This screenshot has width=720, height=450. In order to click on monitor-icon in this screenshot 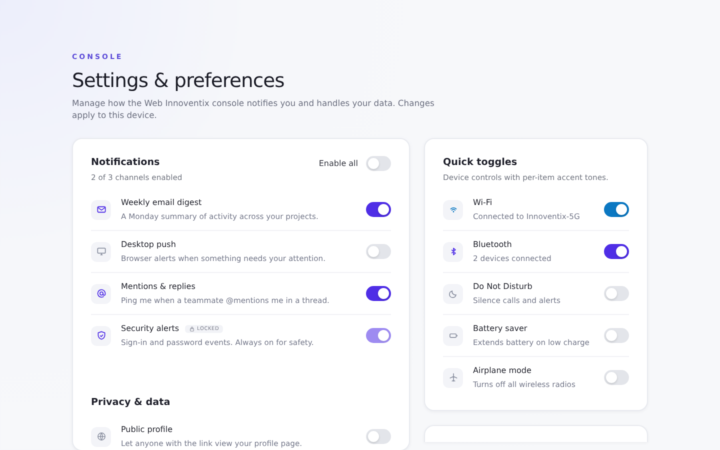, I will do `click(101, 251)`.